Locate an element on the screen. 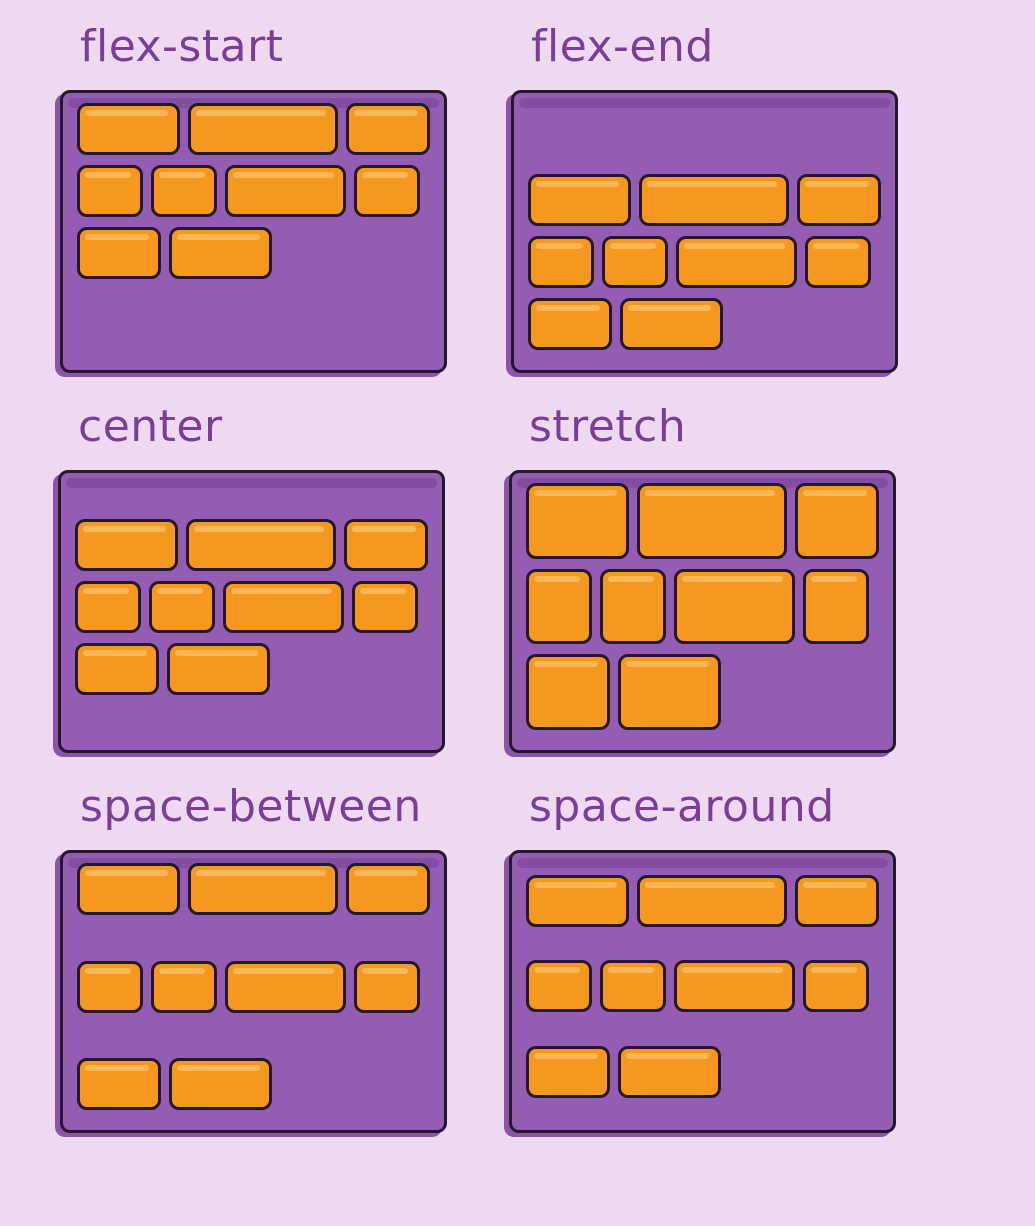  panel-title: flex-start is located at coordinates (182, 46).